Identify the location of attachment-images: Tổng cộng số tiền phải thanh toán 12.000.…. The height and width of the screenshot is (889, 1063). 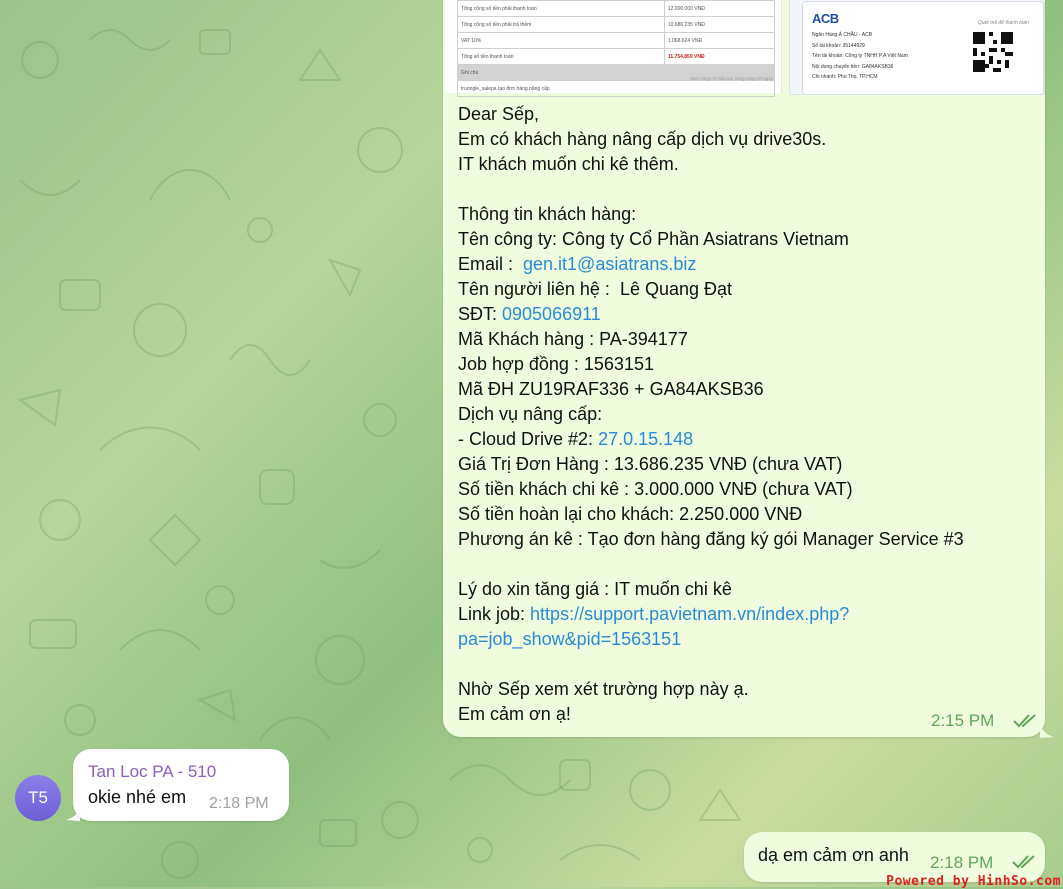
(744, 48).